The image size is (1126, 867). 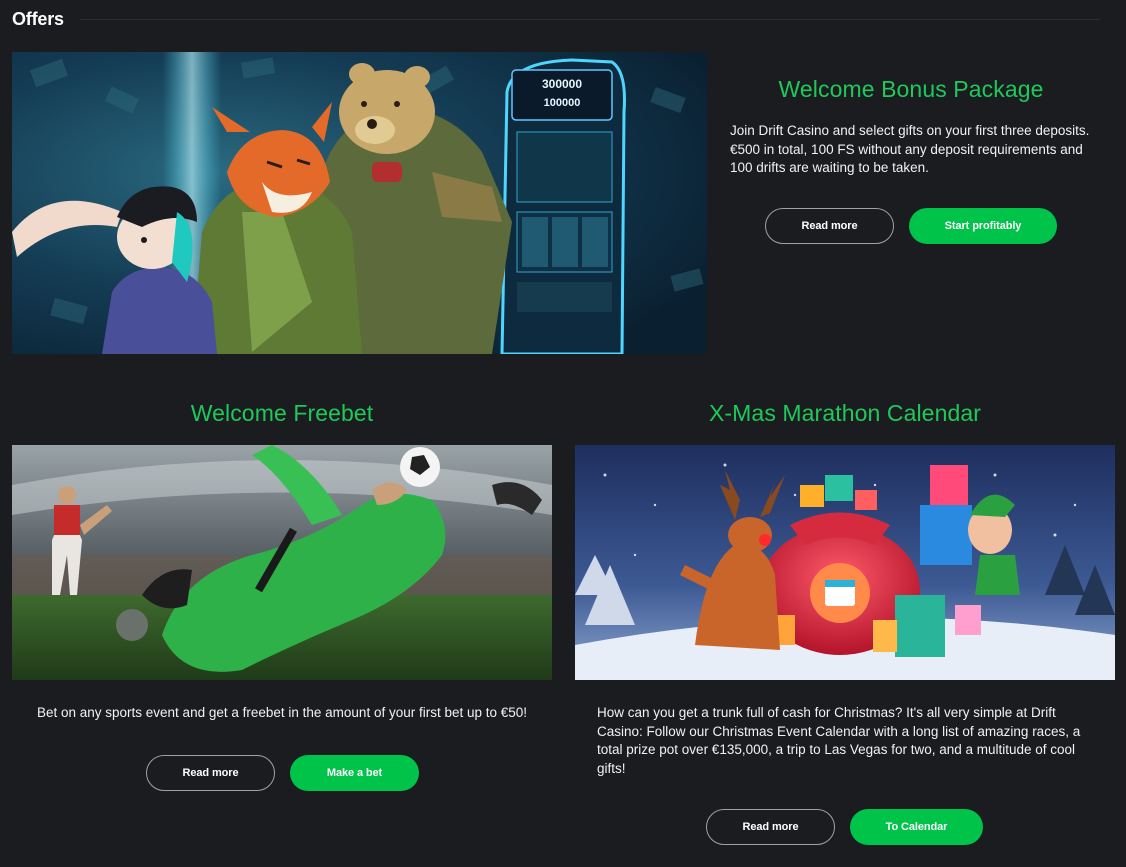 What do you see at coordinates (770, 827) in the screenshot?
I see `xmas-calendar-read-more-button: Read more` at bounding box center [770, 827].